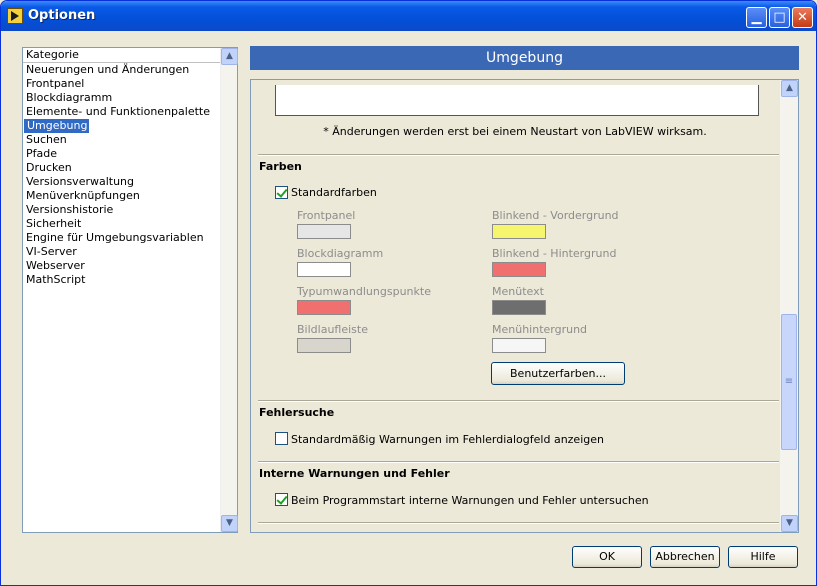  What do you see at coordinates (364, 291) in the screenshot?
I see `coercion-dots-color-label: Typumwandlungspunkte` at bounding box center [364, 291].